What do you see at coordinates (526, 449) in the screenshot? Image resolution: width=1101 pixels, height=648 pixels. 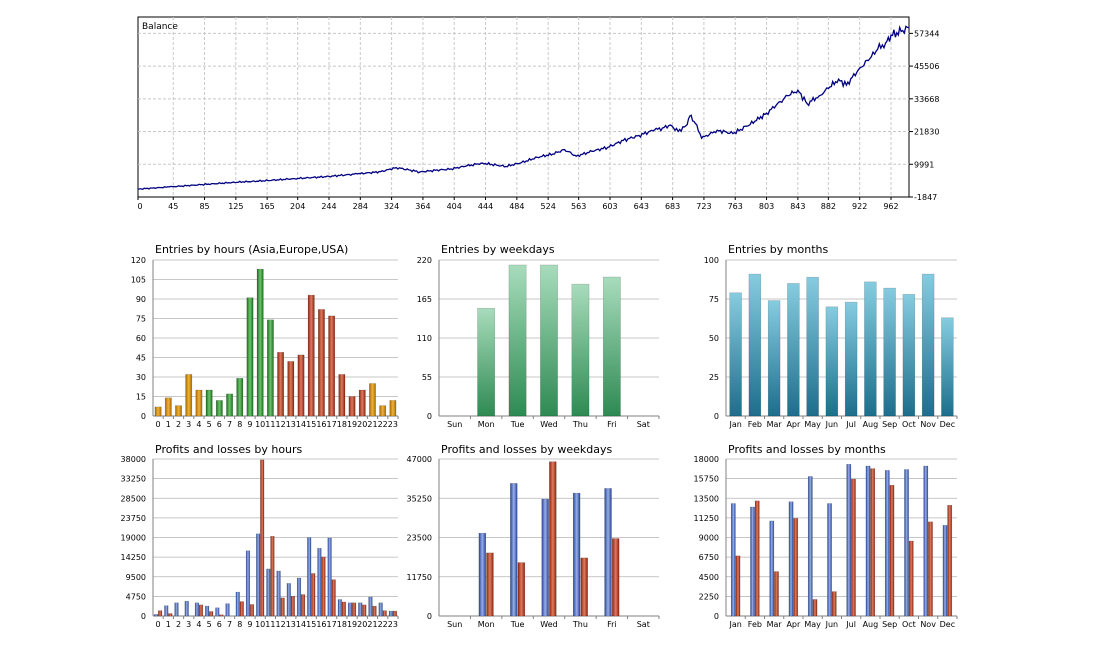 I see `profits-losses-by-weekdays-title: Profits and losses by weekdays` at bounding box center [526, 449].